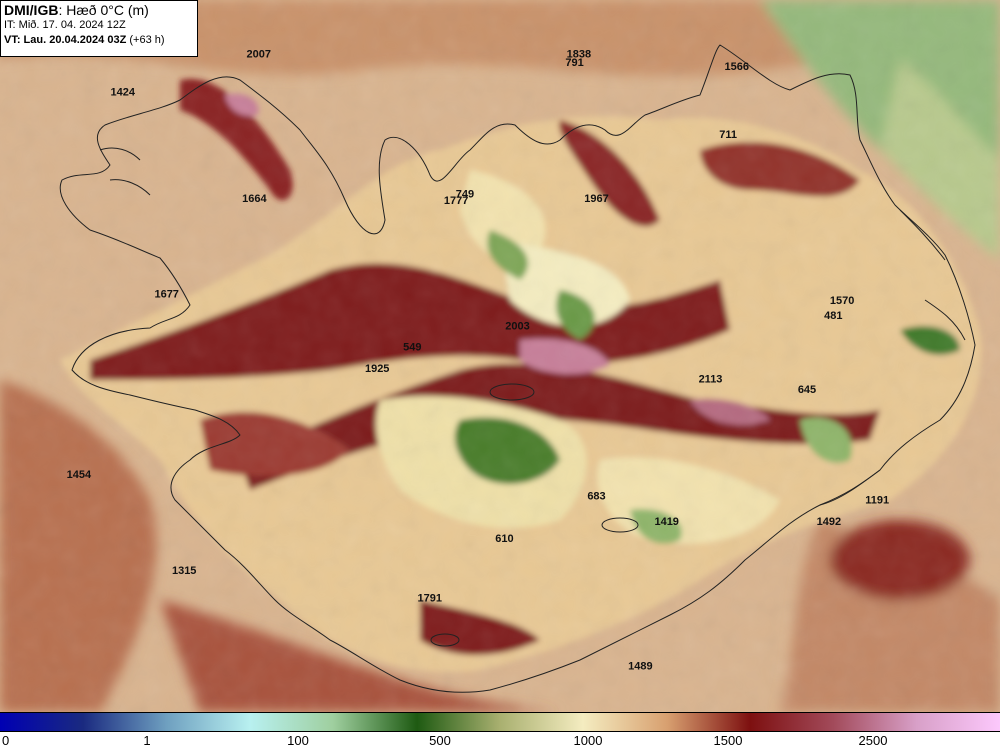 Image resolution: width=1000 pixels, height=750 pixels. What do you see at coordinates (728, 135) in the screenshot?
I see `map-value-label: 711` at bounding box center [728, 135].